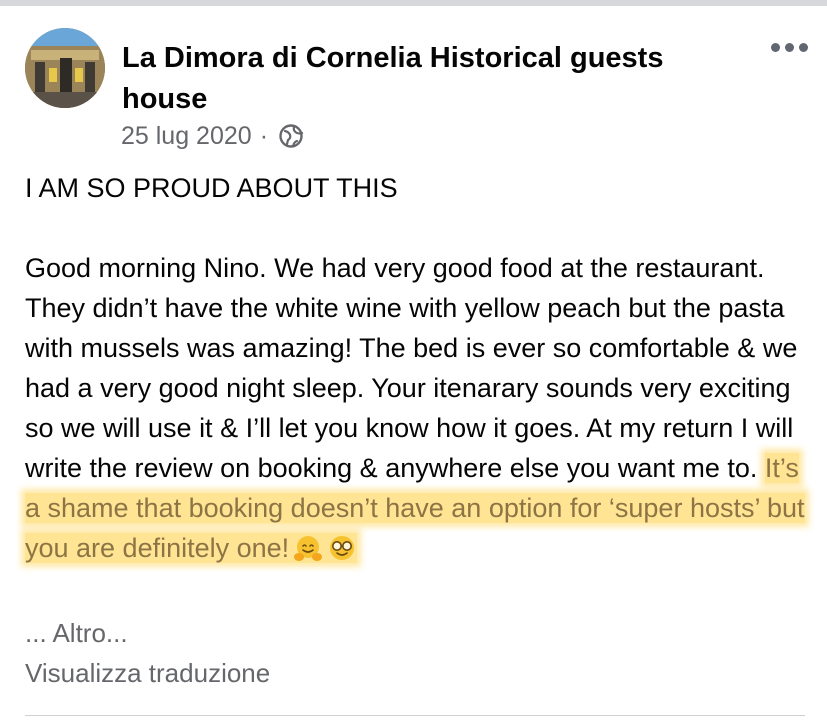 The image size is (827, 728). I want to click on avatar-image, so click(65, 68).